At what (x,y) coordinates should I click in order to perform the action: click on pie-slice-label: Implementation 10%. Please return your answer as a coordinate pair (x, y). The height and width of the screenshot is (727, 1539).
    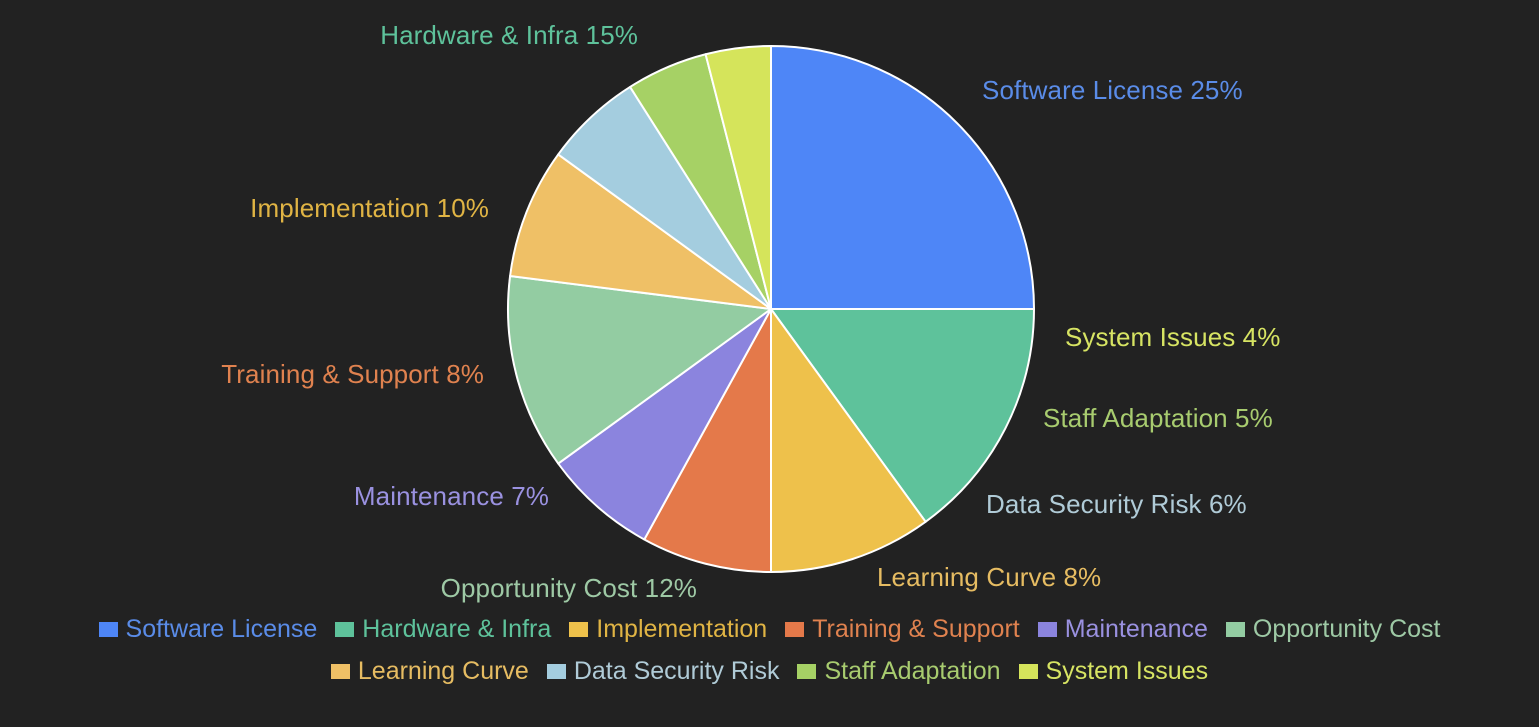
    Looking at the image, I should click on (369, 208).